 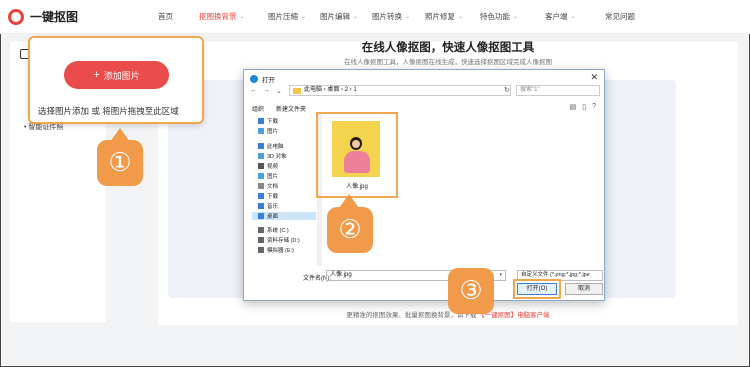 What do you see at coordinates (261, 166) in the screenshot?
I see `video-icon` at bounding box center [261, 166].